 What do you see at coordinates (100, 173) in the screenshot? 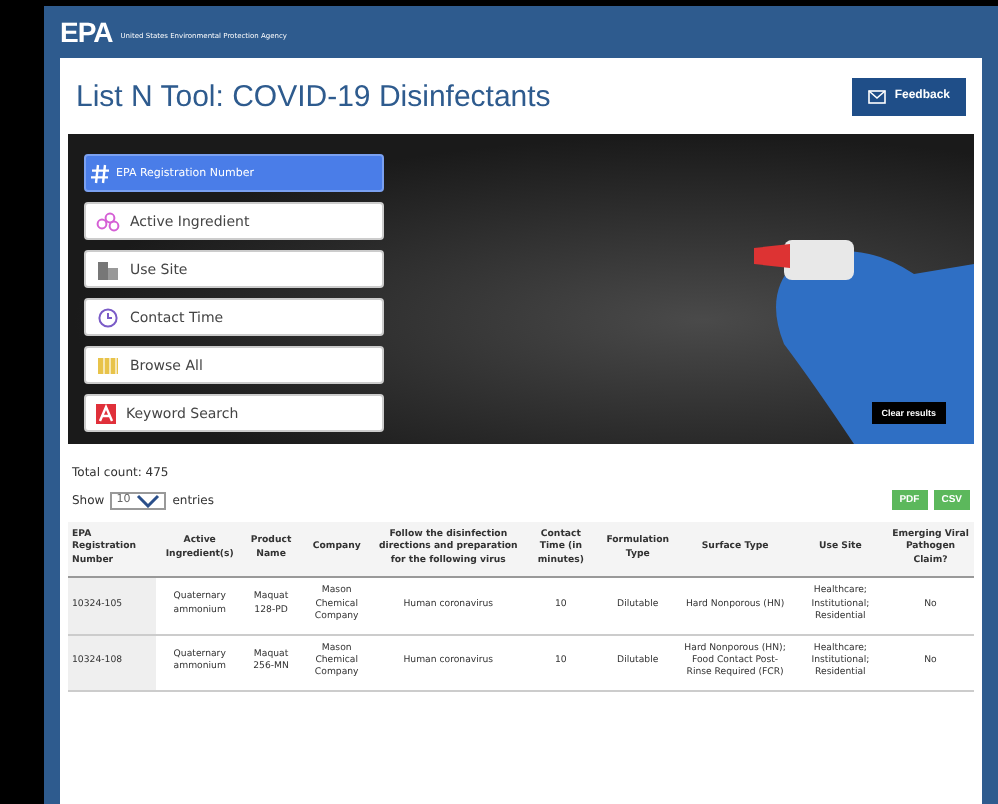
I see `hash-icon` at bounding box center [100, 173].